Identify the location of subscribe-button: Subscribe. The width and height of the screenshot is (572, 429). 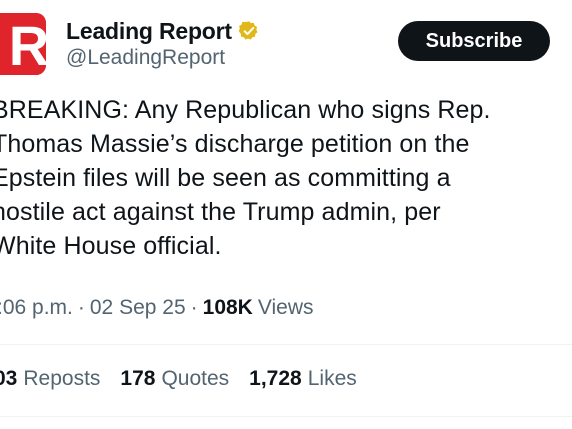
(474, 41).